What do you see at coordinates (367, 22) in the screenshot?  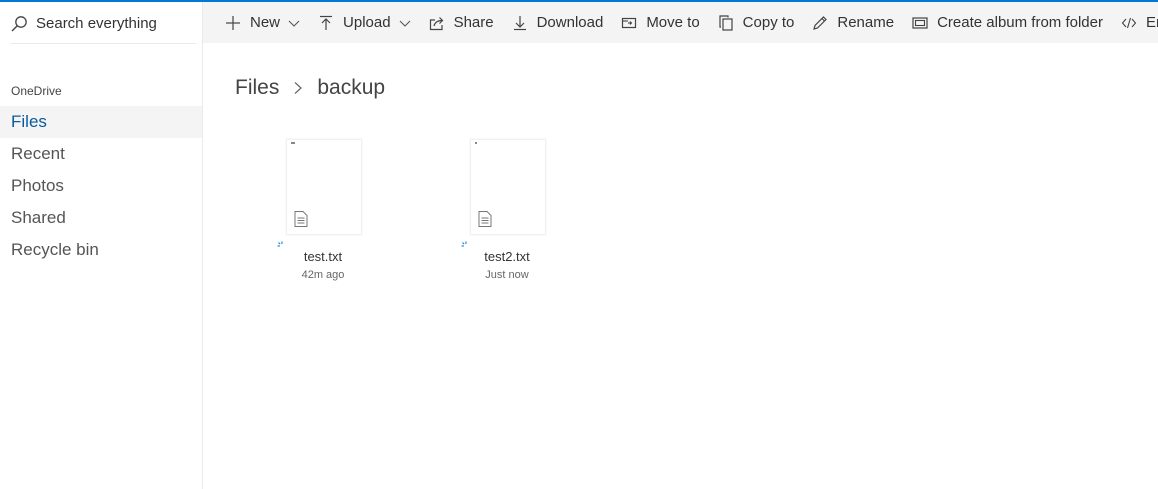 I see `upload-label: Upload` at bounding box center [367, 22].